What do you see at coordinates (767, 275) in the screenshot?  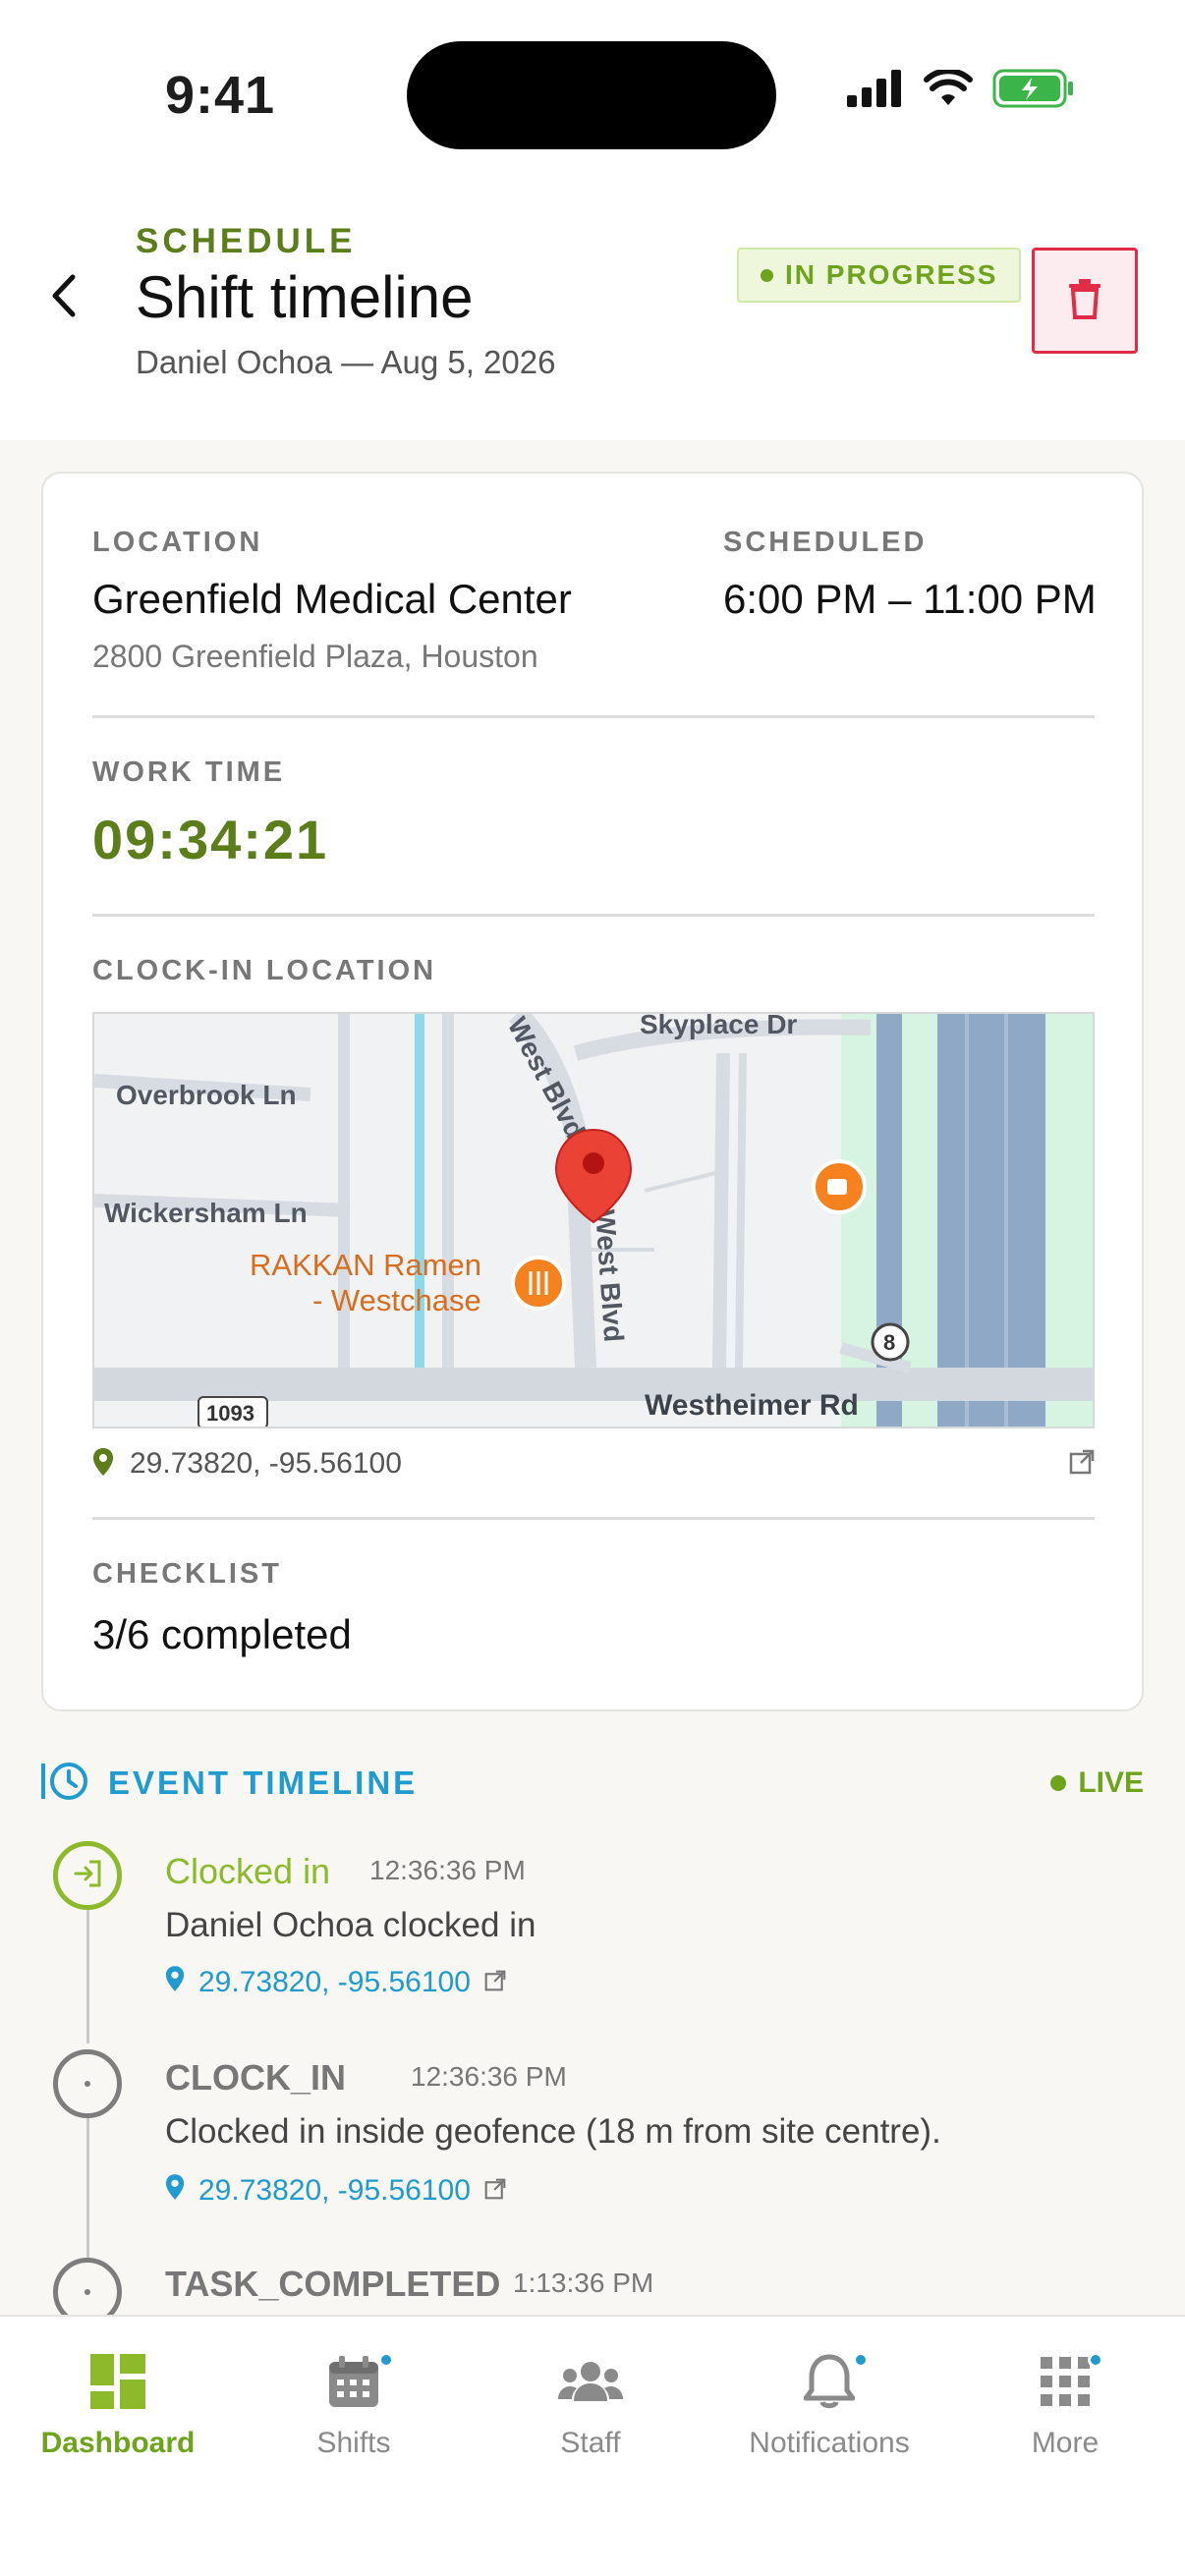 I see `status-dot-icon` at bounding box center [767, 275].